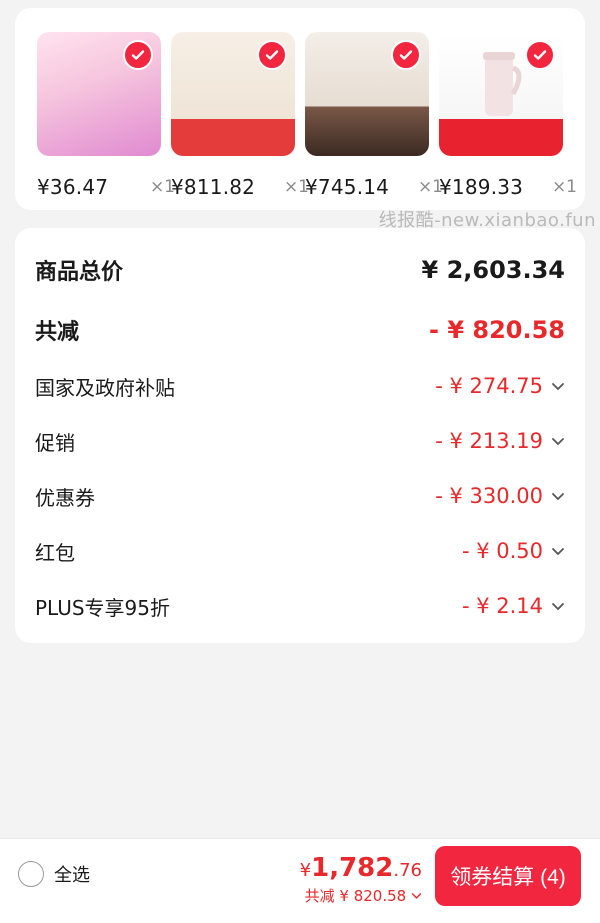  What do you see at coordinates (300, 441) in the screenshot?
I see `discount-row-promotion: 促销 - ¥ 213.19` at bounding box center [300, 441].